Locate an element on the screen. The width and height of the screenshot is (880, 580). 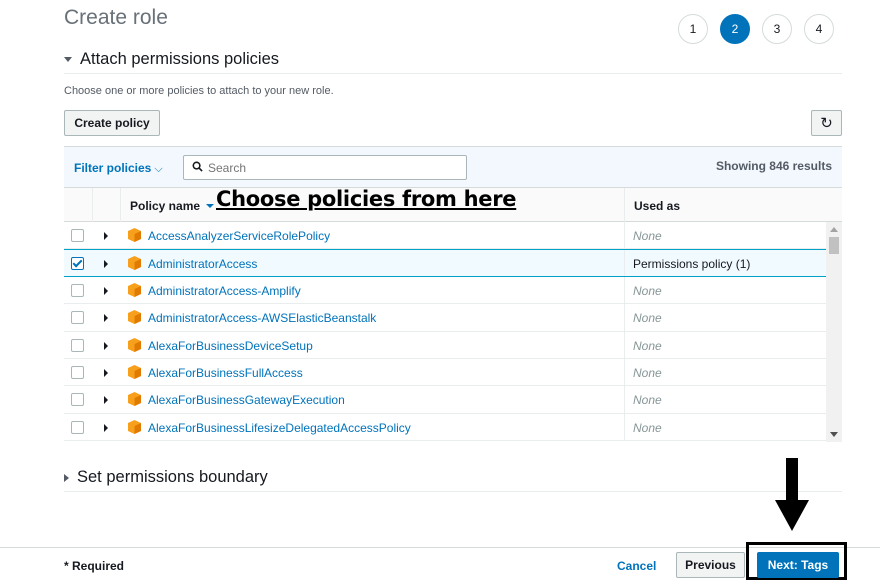
policy-name-link: AdministratorAccess-AWSElasticBeanstalk is located at coordinates (262, 318).